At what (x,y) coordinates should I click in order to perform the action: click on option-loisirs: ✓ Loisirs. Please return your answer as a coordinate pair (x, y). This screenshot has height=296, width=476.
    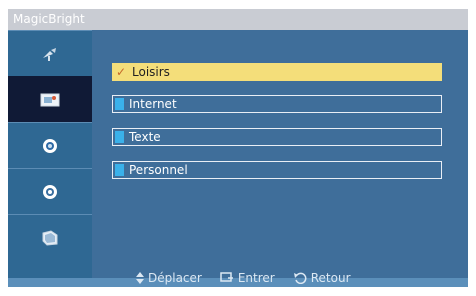
    Looking at the image, I should click on (277, 72).